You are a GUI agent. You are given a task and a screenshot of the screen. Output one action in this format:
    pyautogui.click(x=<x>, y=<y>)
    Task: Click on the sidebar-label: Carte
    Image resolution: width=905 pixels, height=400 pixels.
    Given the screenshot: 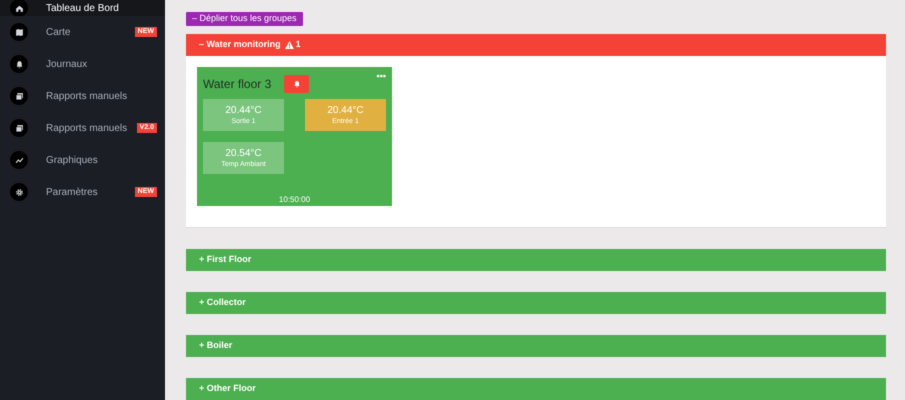 What is the action you would take?
    pyautogui.click(x=59, y=33)
    